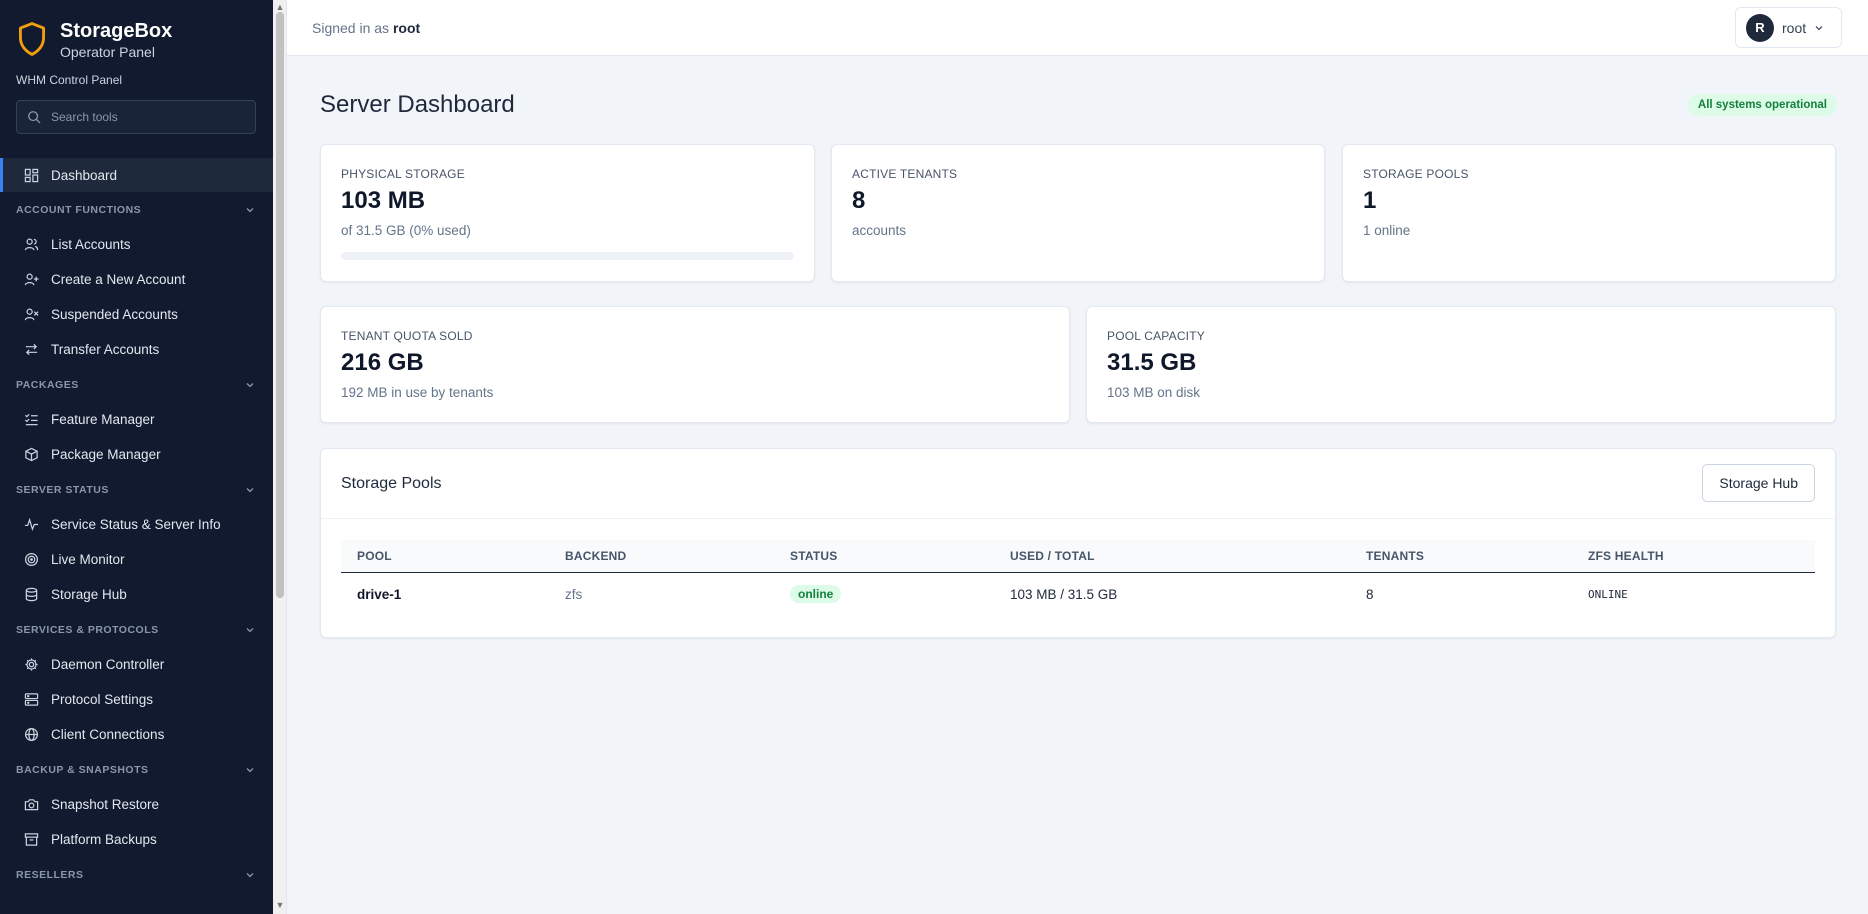 The height and width of the screenshot is (914, 1868). What do you see at coordinates (445, 556) in the screenshot?
I see `column-header-pool: POOL` at bounding box center [445, 556].